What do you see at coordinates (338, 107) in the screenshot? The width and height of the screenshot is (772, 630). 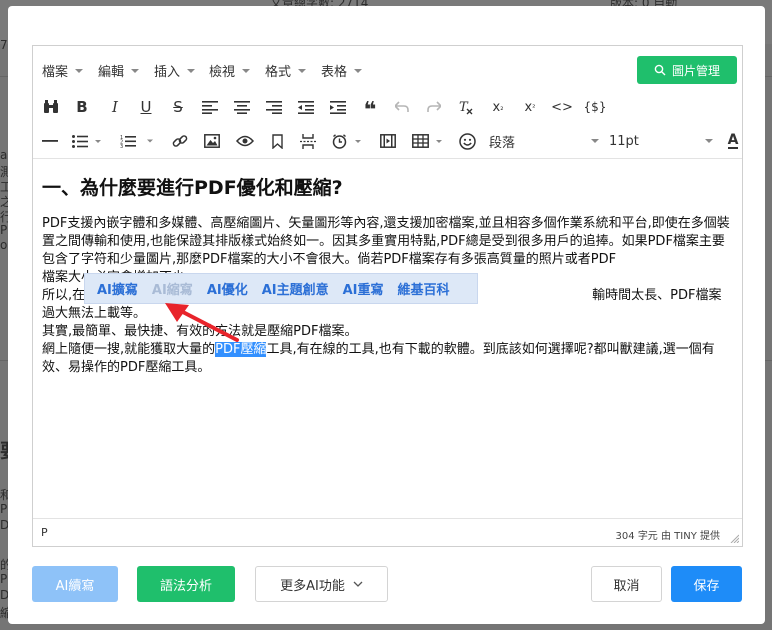 I see `indent-icon` at bounding box center [338, 107].